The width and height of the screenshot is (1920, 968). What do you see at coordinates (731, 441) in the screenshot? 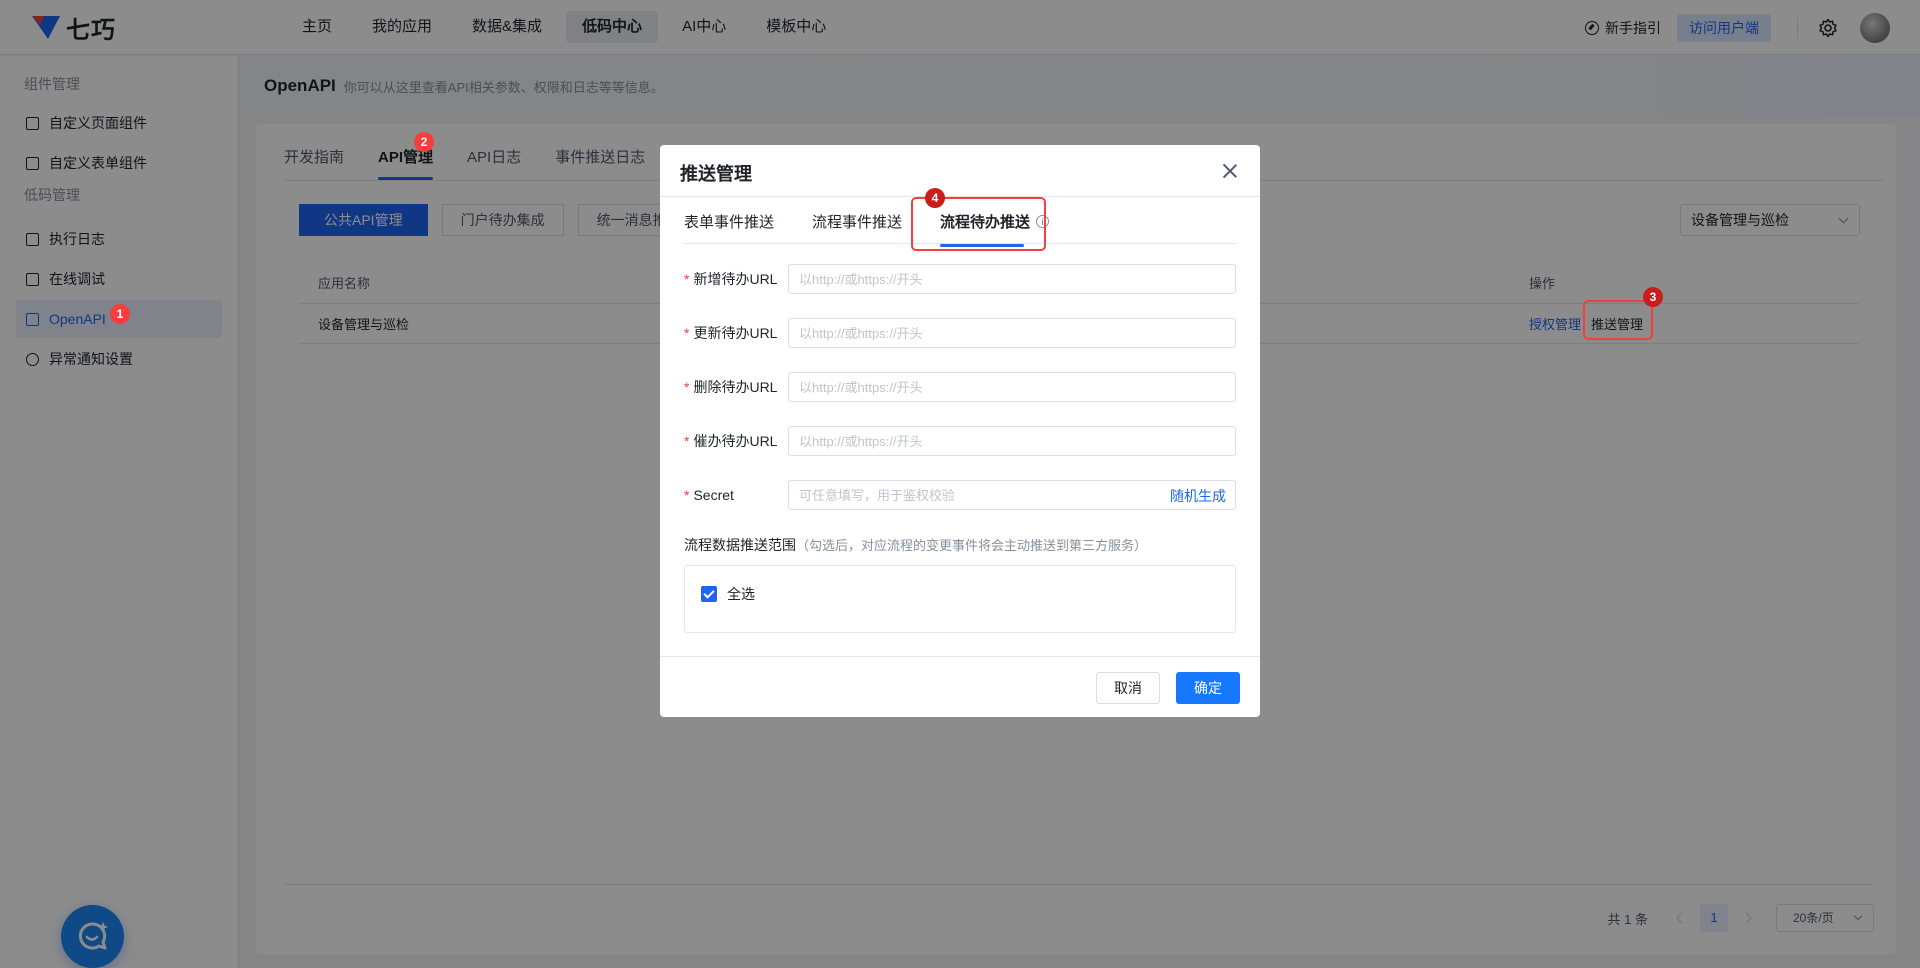
I see `field-label: * 催办待办URL` at bounding box center [731, 441].